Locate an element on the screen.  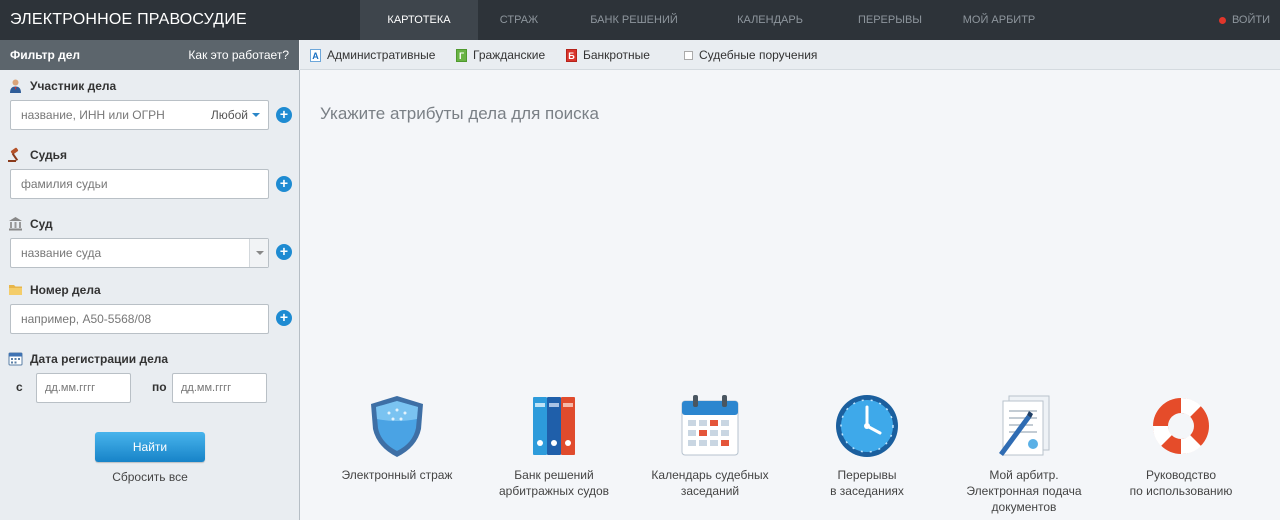
binders-icon is located at coordinates (554, 426).